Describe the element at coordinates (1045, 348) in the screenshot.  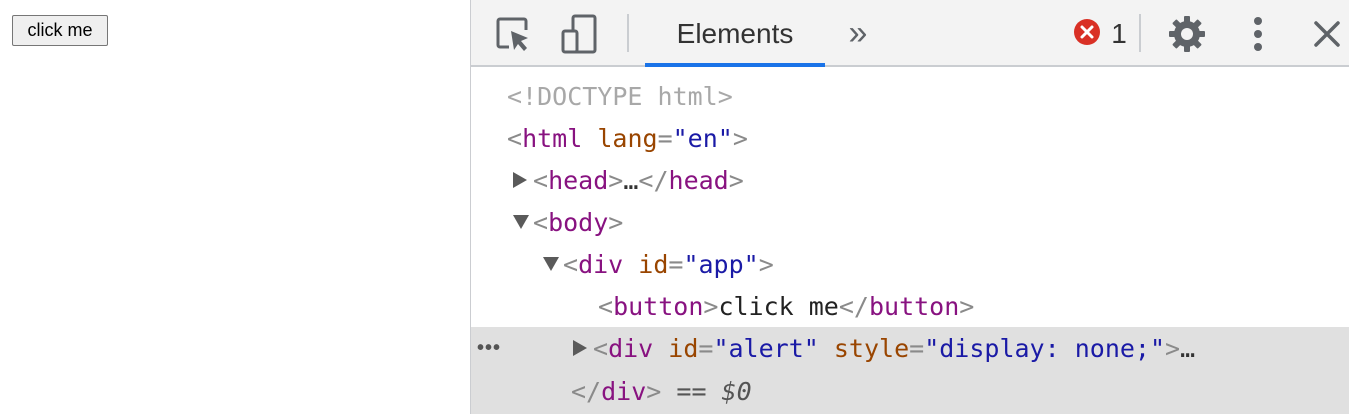
I see `attr-value: "display: none;"` at that location.